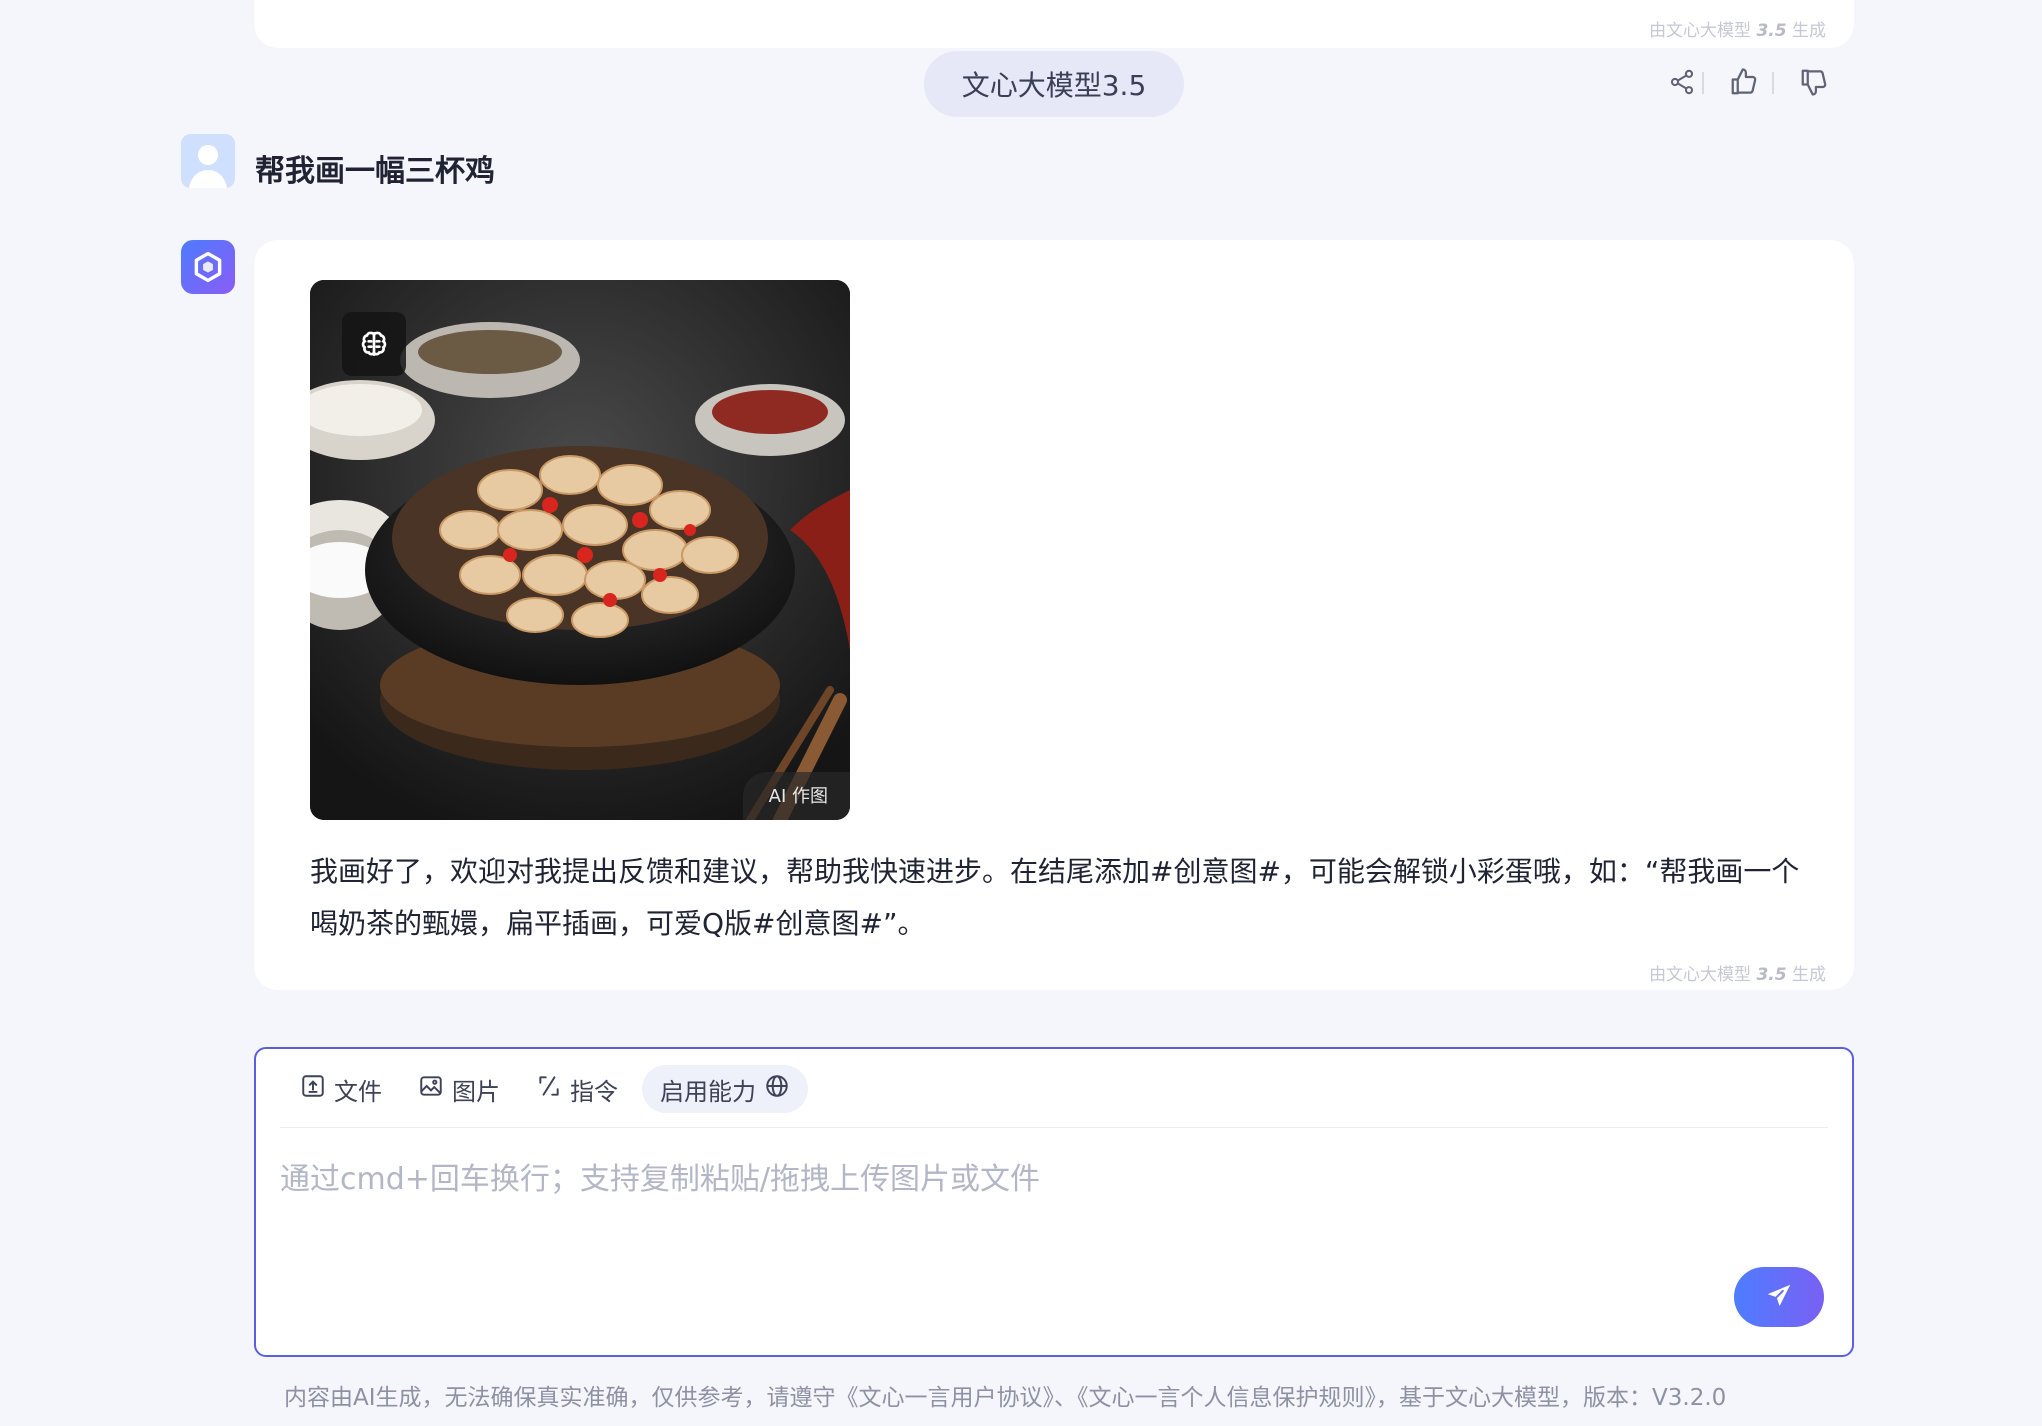 Image resolution: width=2042 pixels, height=1426 pixels. Describe the element at coordinates (208, 161) in the screenshot. I see `user-avatar-icon` at that location.